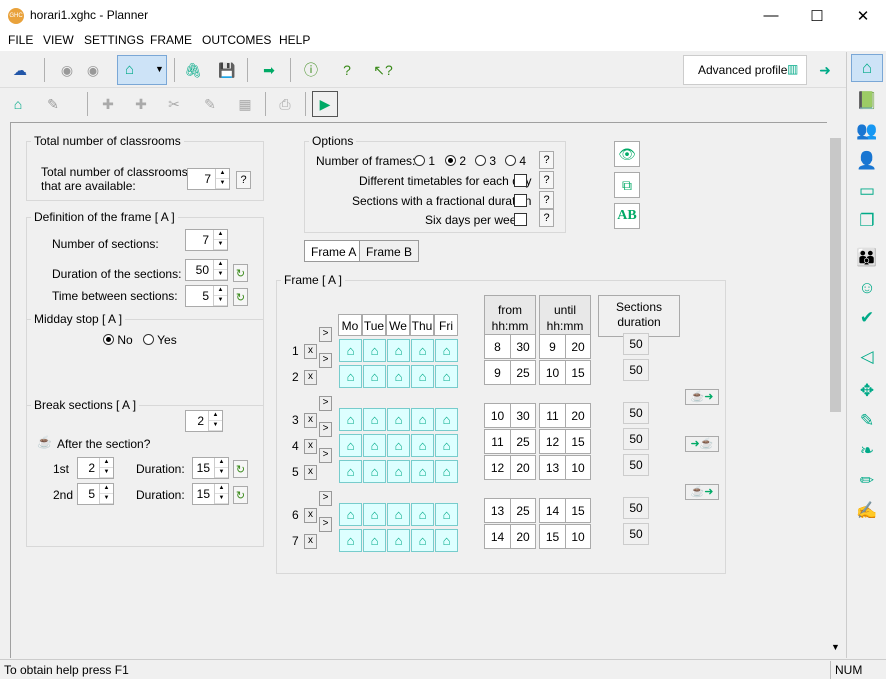  Describe the element at coordinates (227, 70) in the screenshot. I see `save-icon: 💾` at that location.